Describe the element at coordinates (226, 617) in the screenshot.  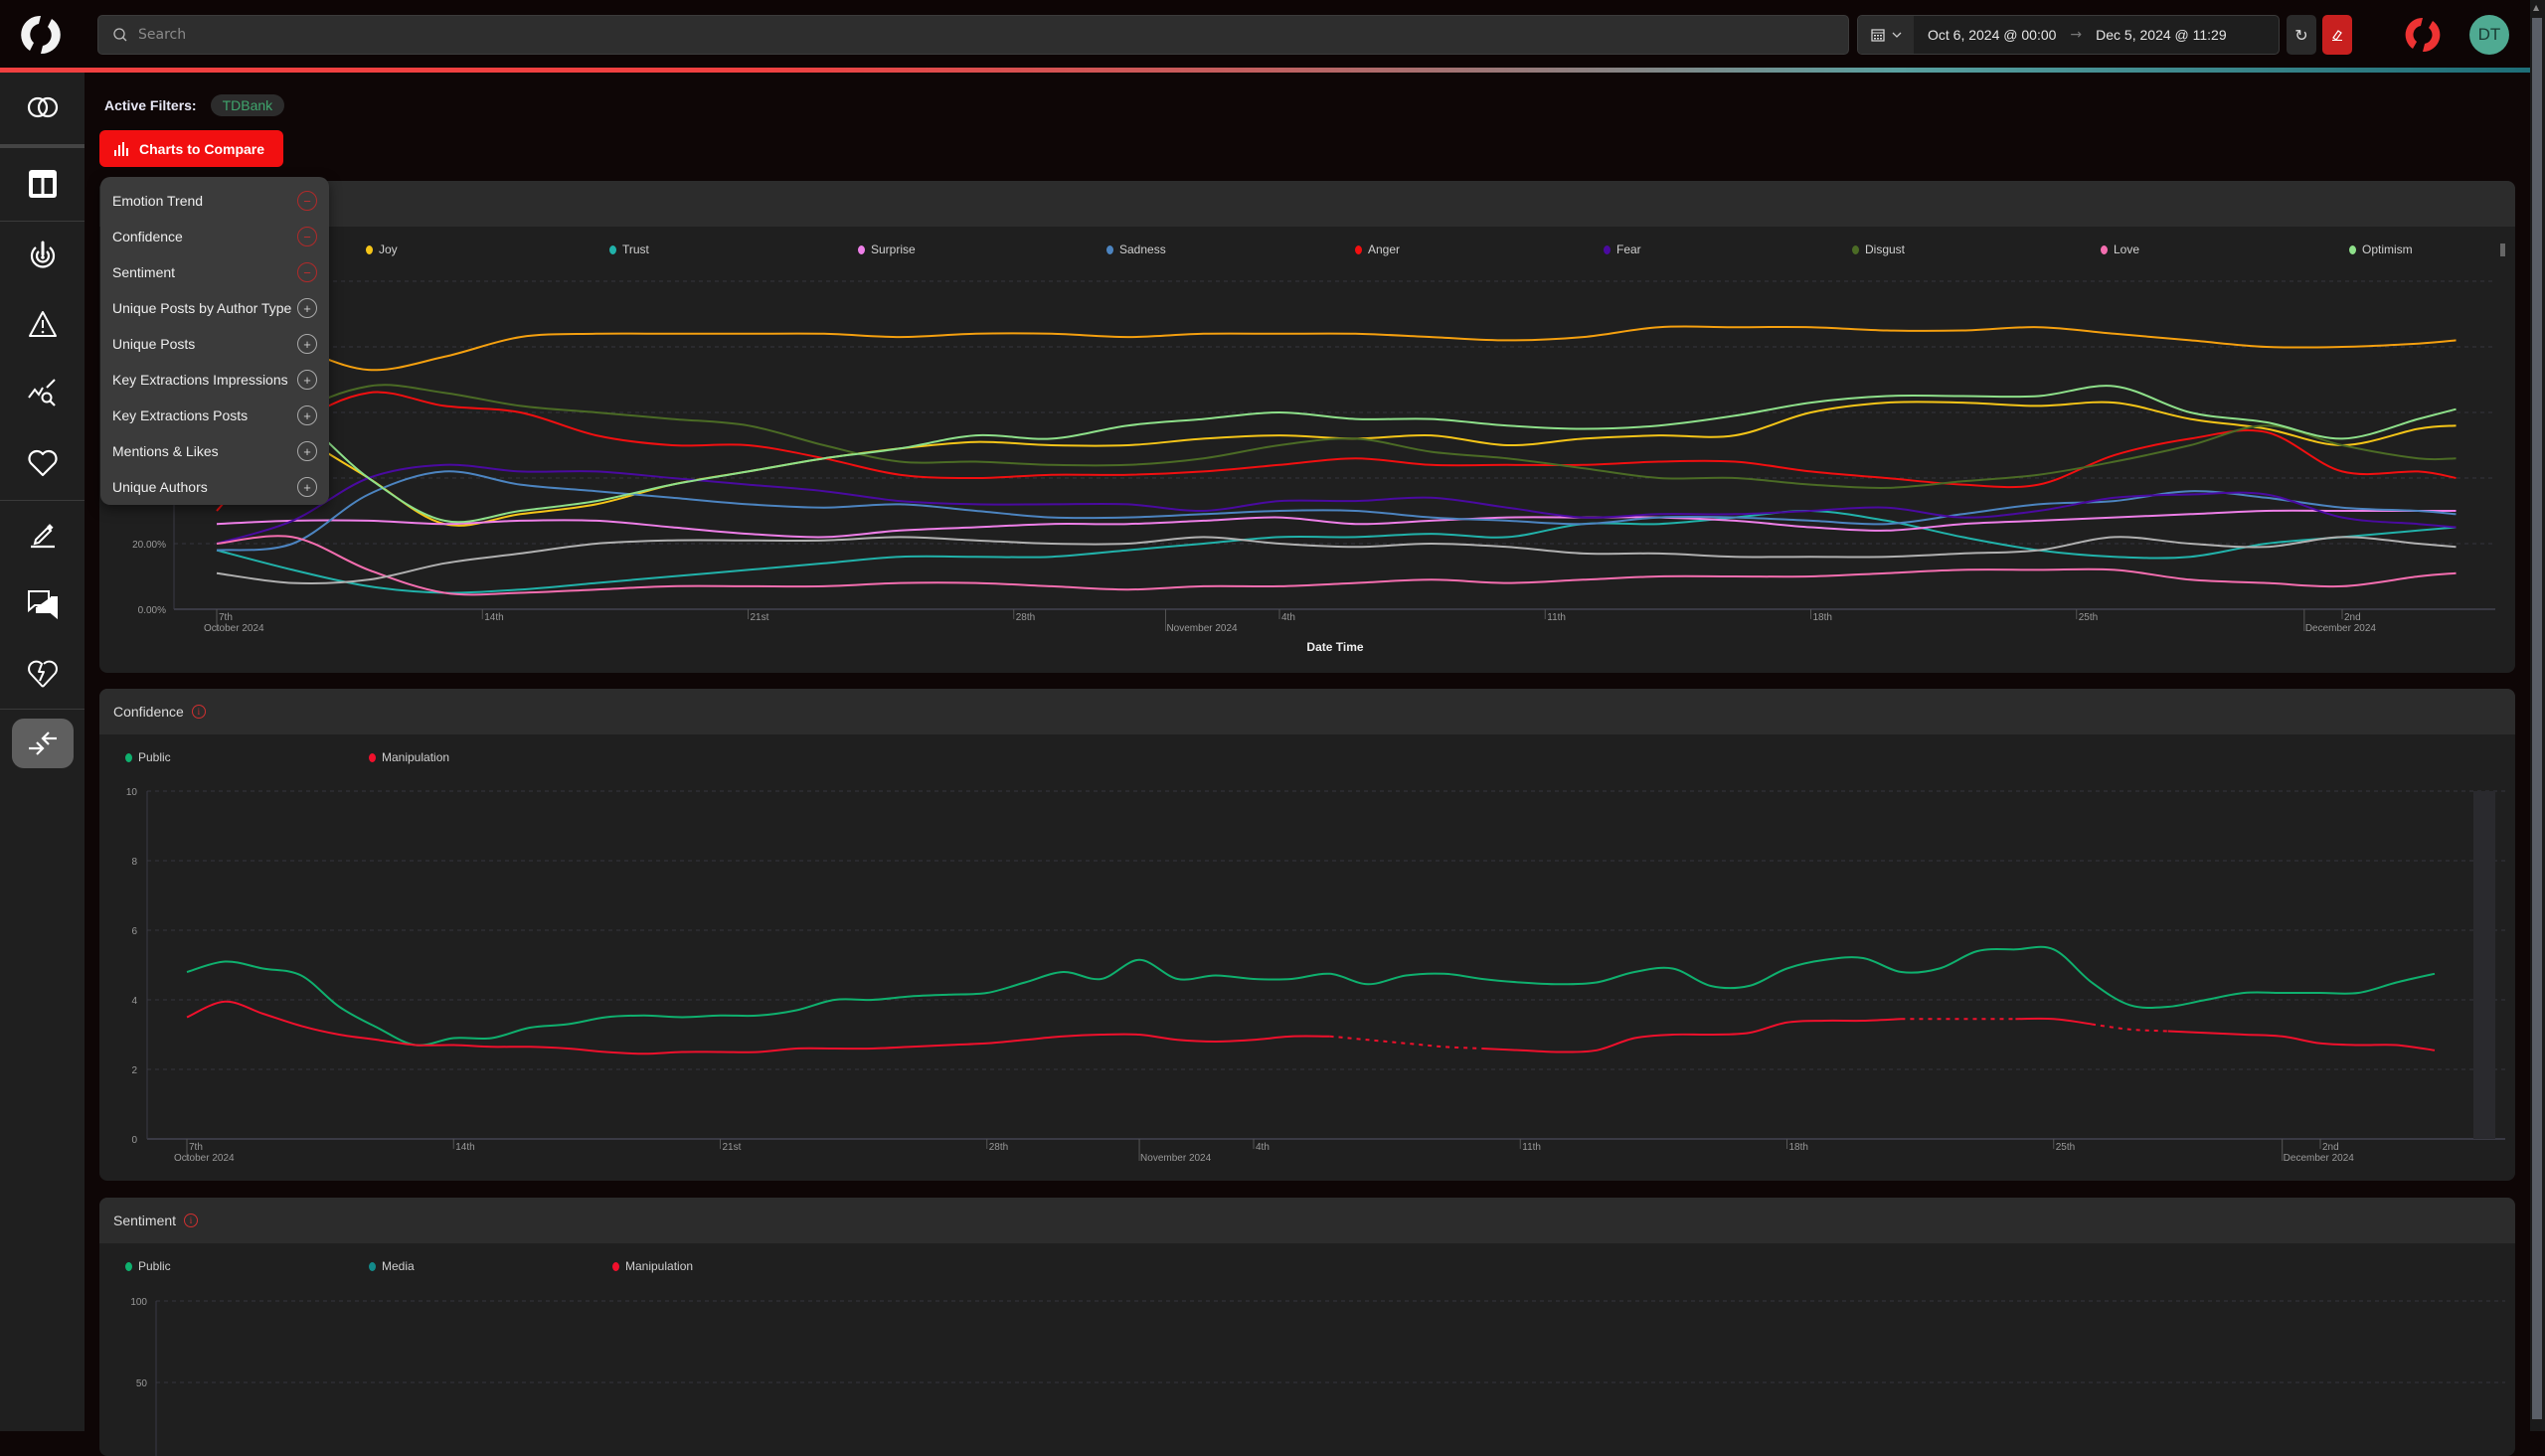
I see `x-tick-label: 7th` at that location.